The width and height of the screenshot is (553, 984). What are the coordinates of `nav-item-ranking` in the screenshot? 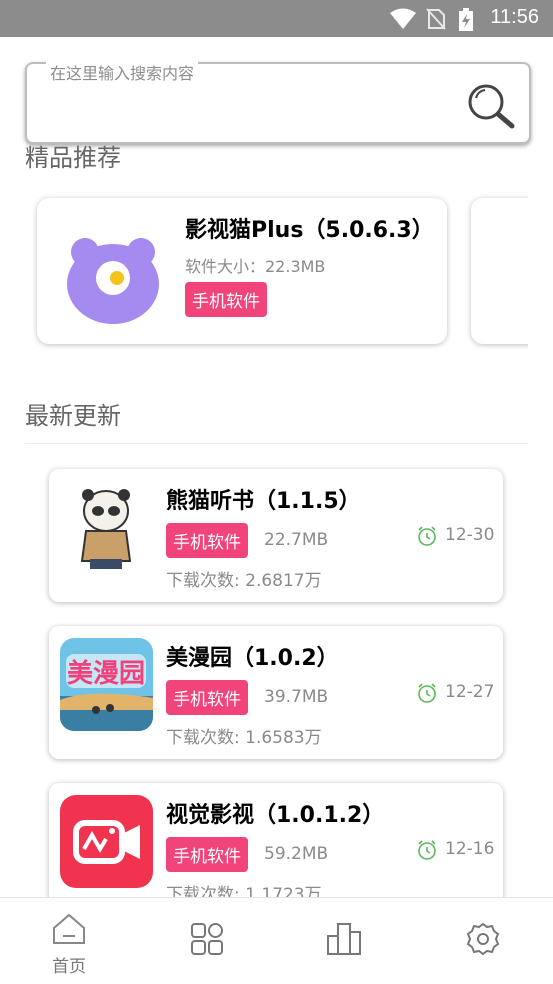 It's located at (345, 941).